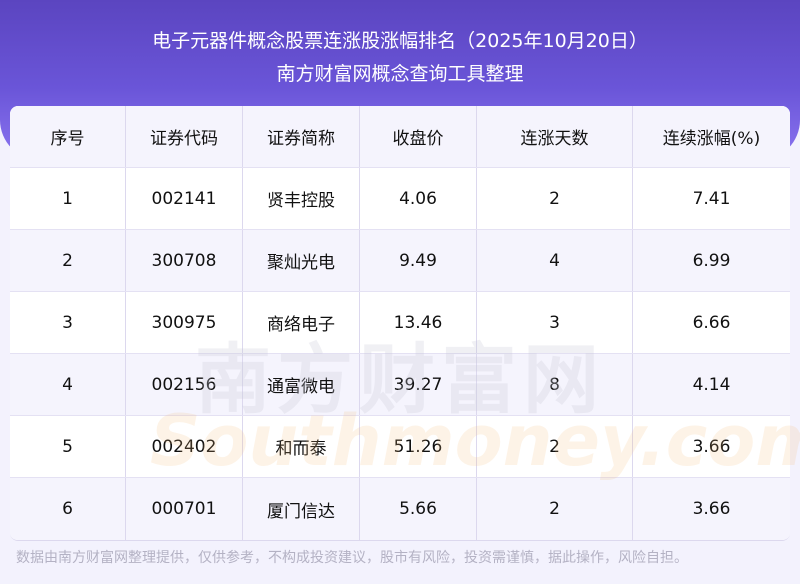 The height and width of the screenshot is (584, 800). Describe the element at coordinates (418, 322) in the screenshot. I see `table-cell: 13.46` at that location.